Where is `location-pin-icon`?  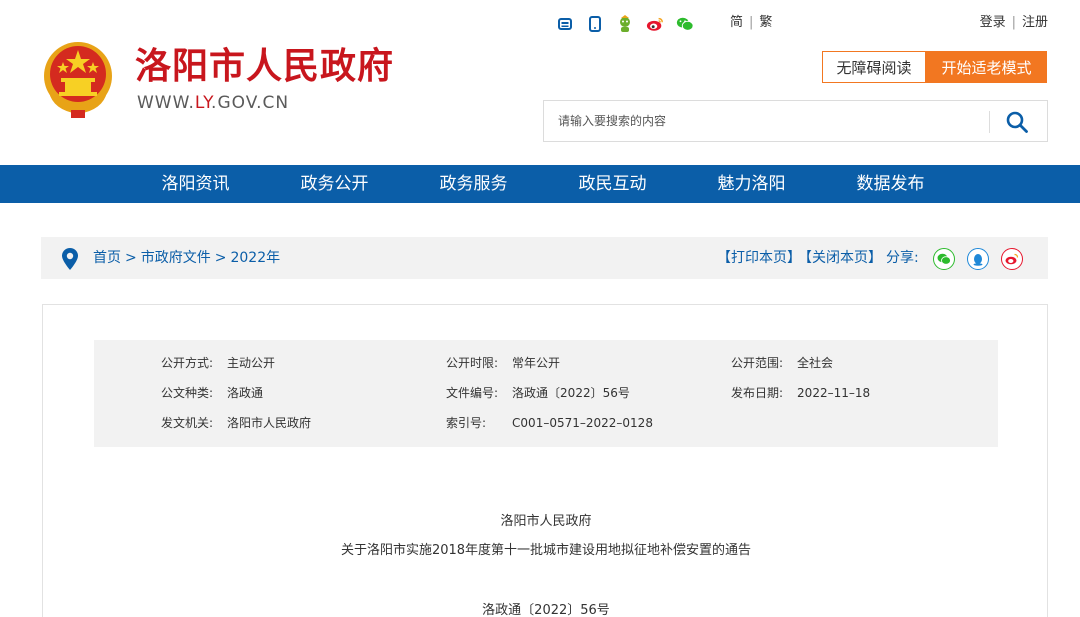 location-pin-icon is located at coordinates (70, 259).